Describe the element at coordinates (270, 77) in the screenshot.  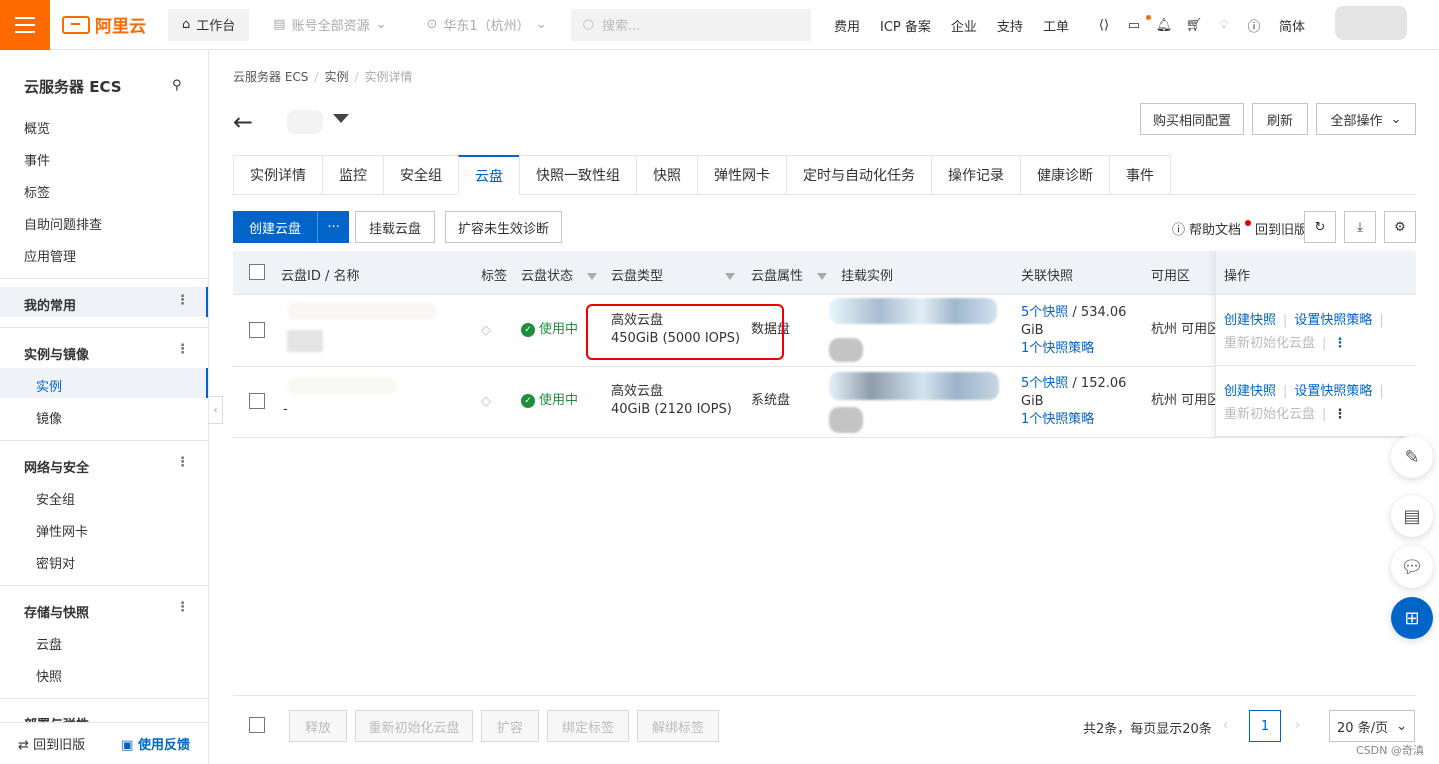
I see `breadcrumb-ecs: 云服务器 ECS` at that location.